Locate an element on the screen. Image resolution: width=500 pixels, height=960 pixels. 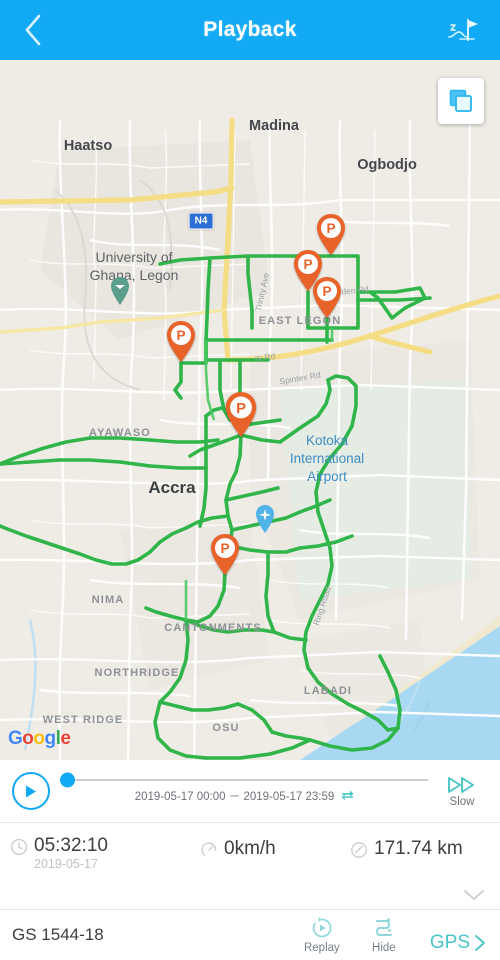
route-icon is located at coordinates (383, 927).